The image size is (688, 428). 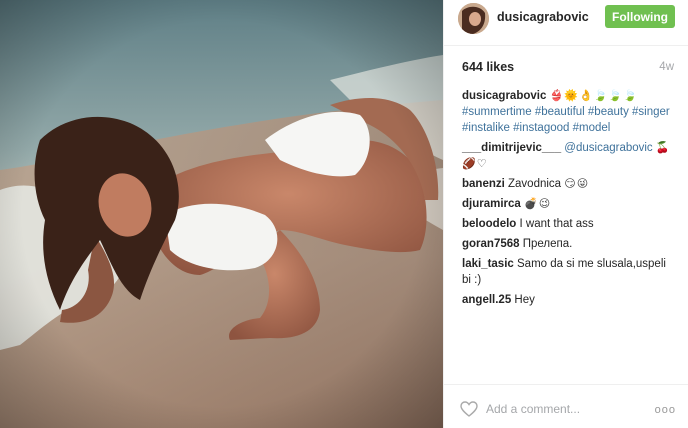 What do you see at coordinates (536, 128) in the screenshot?
I see `caption-hashtags-line2: #instalike #instagood #model` at bounding box center [536, 128].